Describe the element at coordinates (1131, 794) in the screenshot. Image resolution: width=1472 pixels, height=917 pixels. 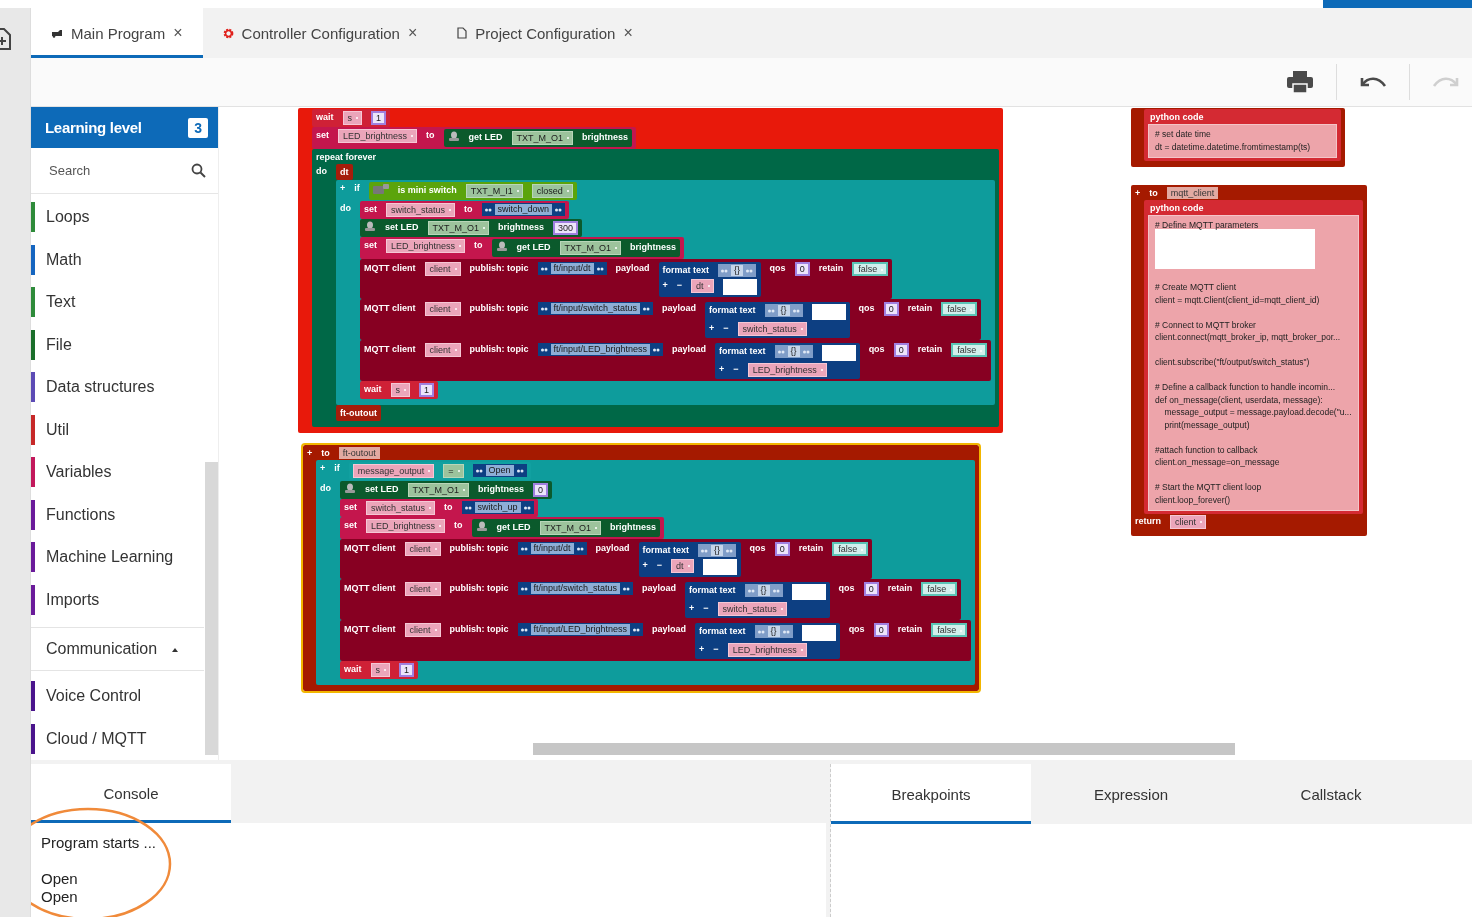
I see `tab: Expression` at that location.